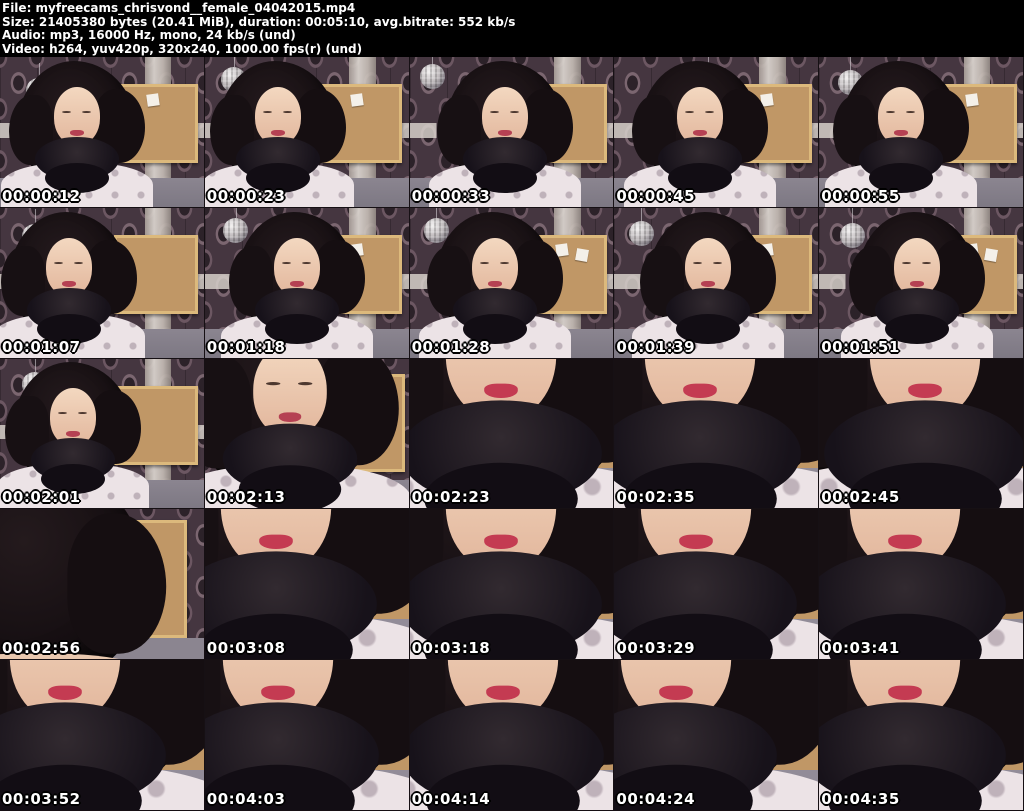 The width and height of the screenshot is (1024, 811). I want to click on timestamp-overlay: 00:03:29, so click(656, 648).